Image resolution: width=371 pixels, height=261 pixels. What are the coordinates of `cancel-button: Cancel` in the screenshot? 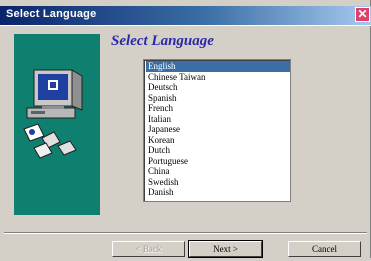 It's located at (324, 249).